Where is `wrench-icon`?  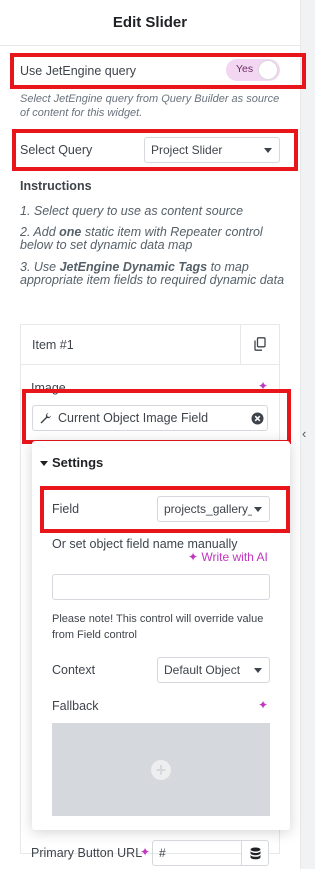 wrench-icon is located at coordinates (45, 418).